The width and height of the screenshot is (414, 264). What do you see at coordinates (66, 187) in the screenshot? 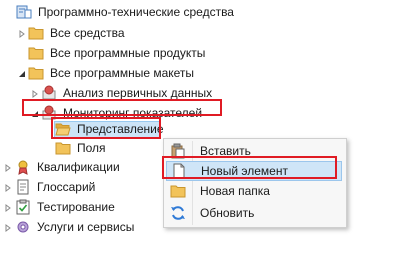
I see `tree-item-label: Глоссарий` at bounding box center [66, 187].